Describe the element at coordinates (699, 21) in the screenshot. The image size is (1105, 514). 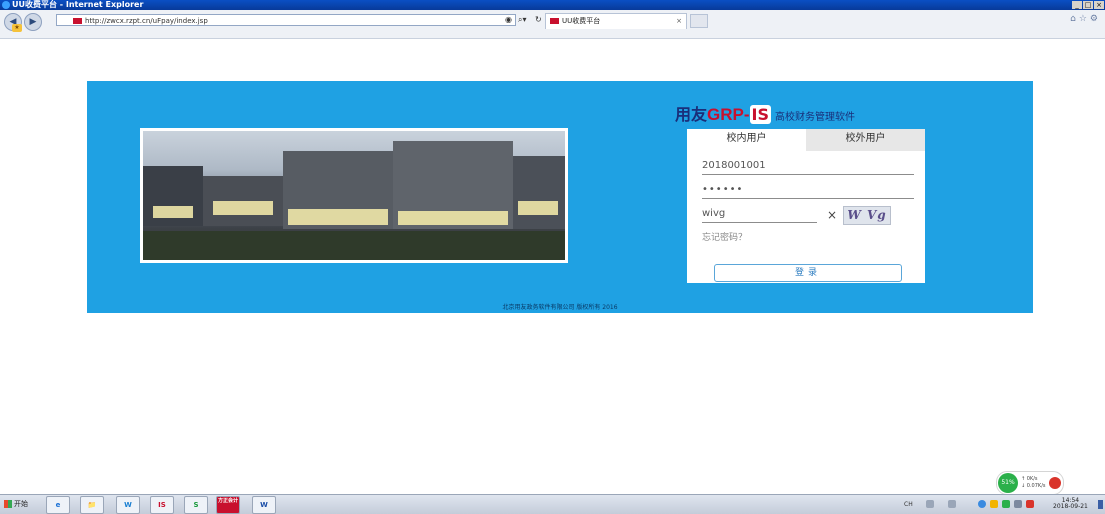
I see `new-tab-button` at that location.